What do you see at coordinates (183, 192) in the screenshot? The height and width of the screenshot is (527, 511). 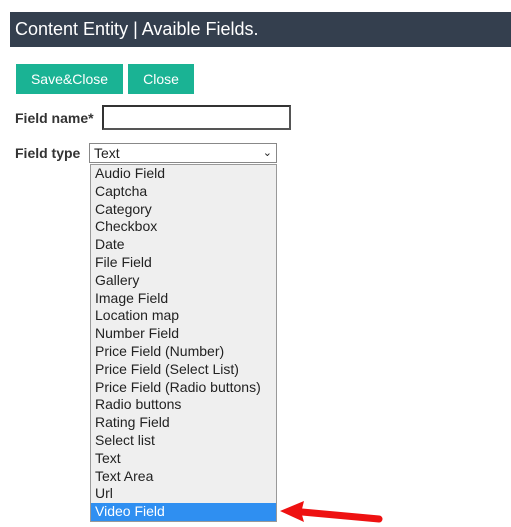 I see `option-captcha: Captcha` at bounding box center [183, 192].